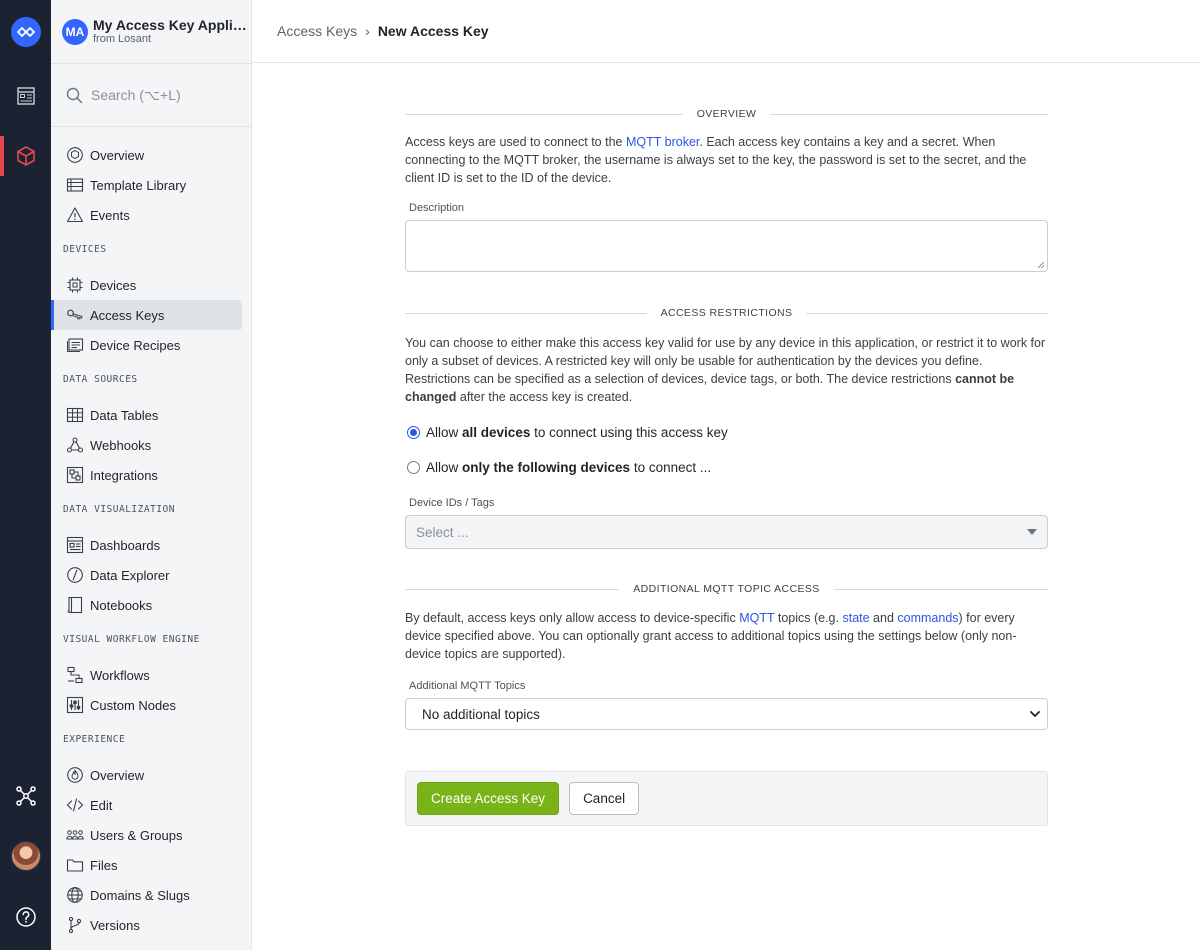 The height and width of the screenshot is (950, 1200). I want to click on section-experience: EXPERIENCE, so click(94, 739).